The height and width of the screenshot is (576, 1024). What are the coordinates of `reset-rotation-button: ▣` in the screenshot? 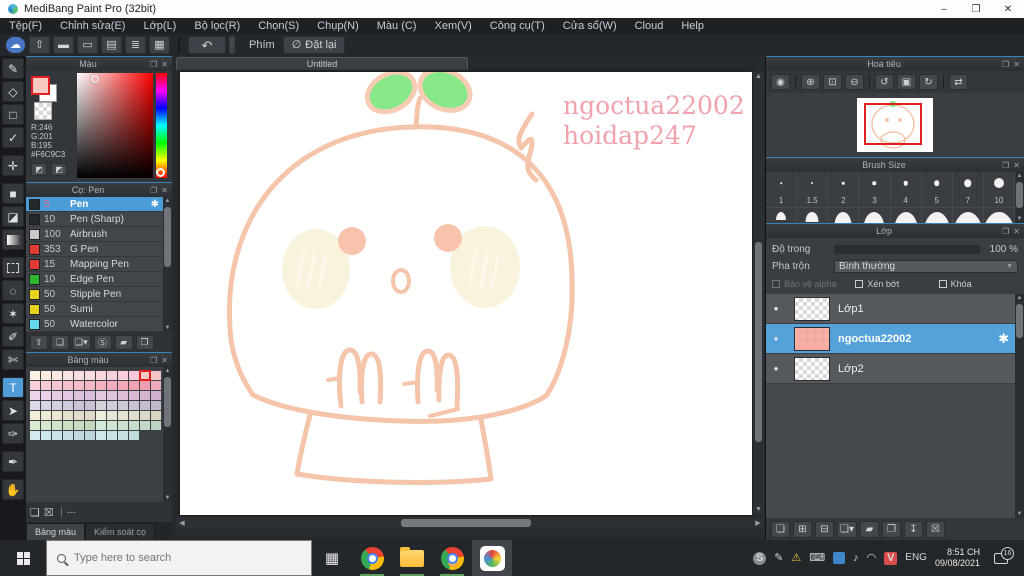 It's located at (906, 82).